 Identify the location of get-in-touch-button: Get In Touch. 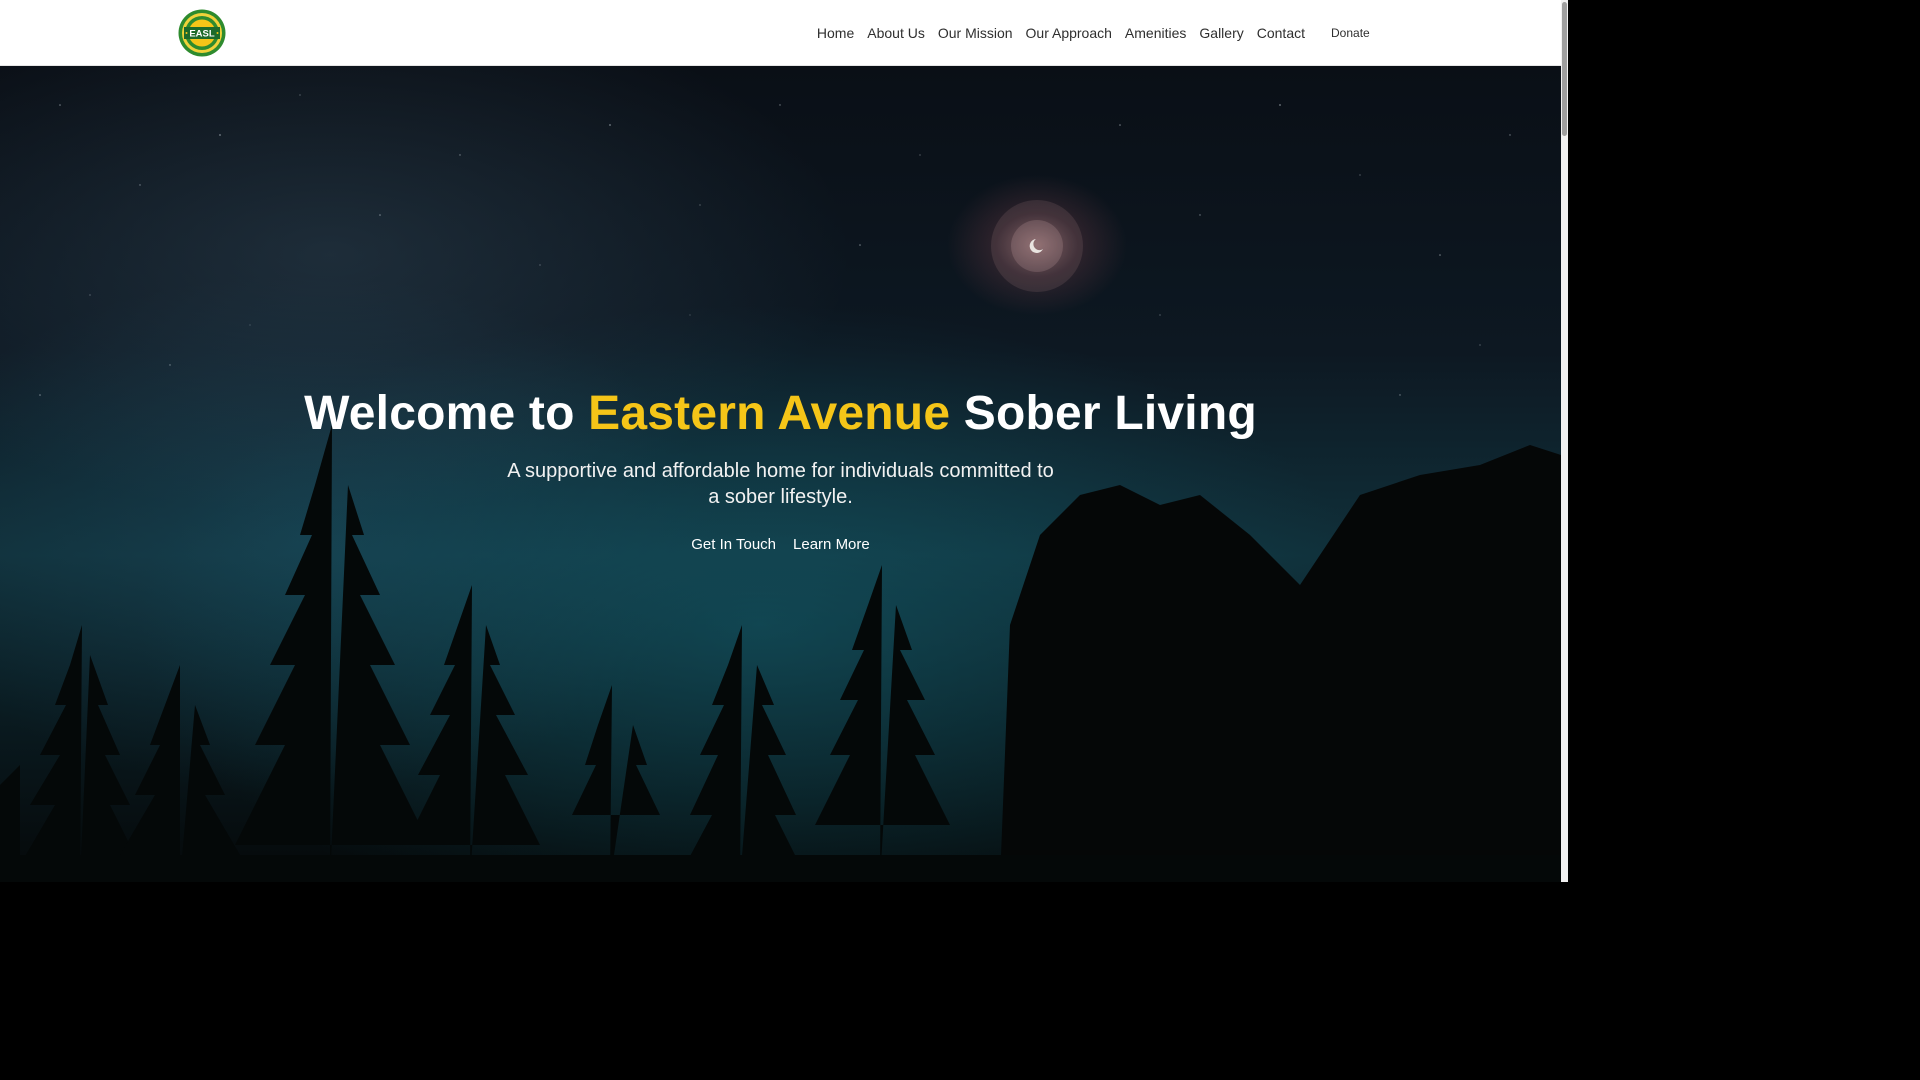
(733, 544).